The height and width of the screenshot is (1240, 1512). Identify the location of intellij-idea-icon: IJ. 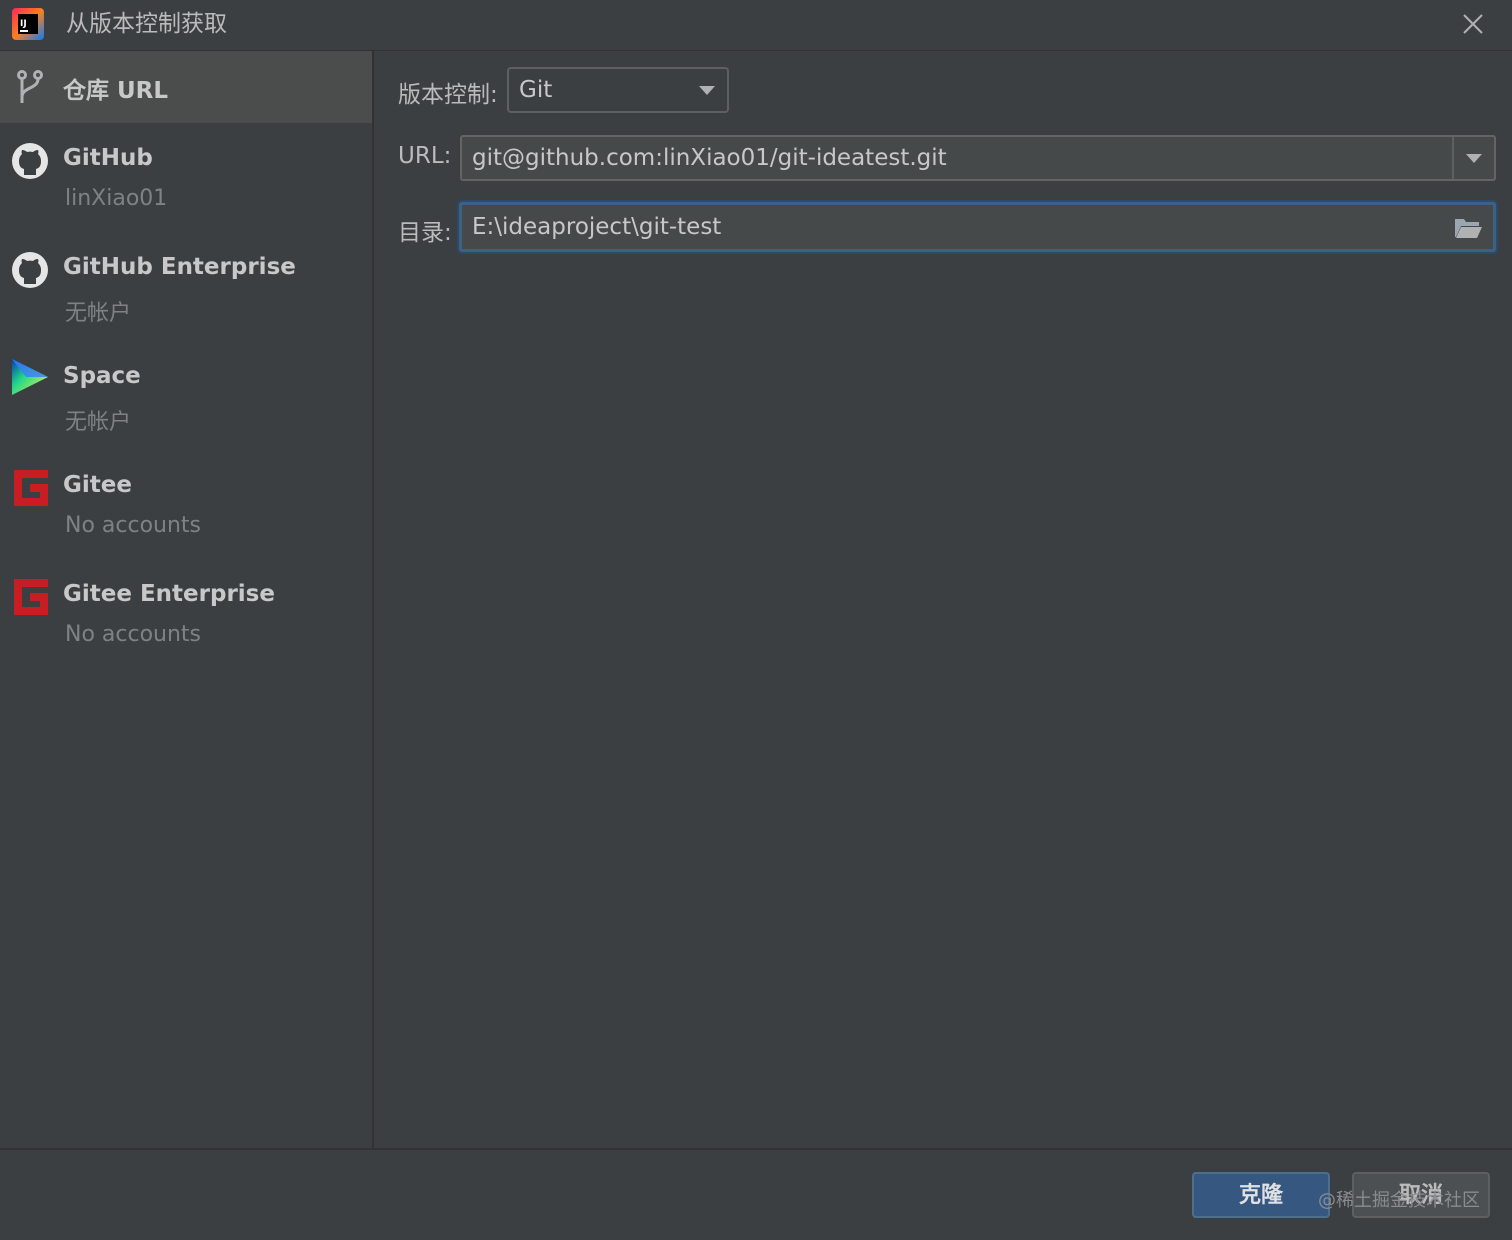
(28, 24).